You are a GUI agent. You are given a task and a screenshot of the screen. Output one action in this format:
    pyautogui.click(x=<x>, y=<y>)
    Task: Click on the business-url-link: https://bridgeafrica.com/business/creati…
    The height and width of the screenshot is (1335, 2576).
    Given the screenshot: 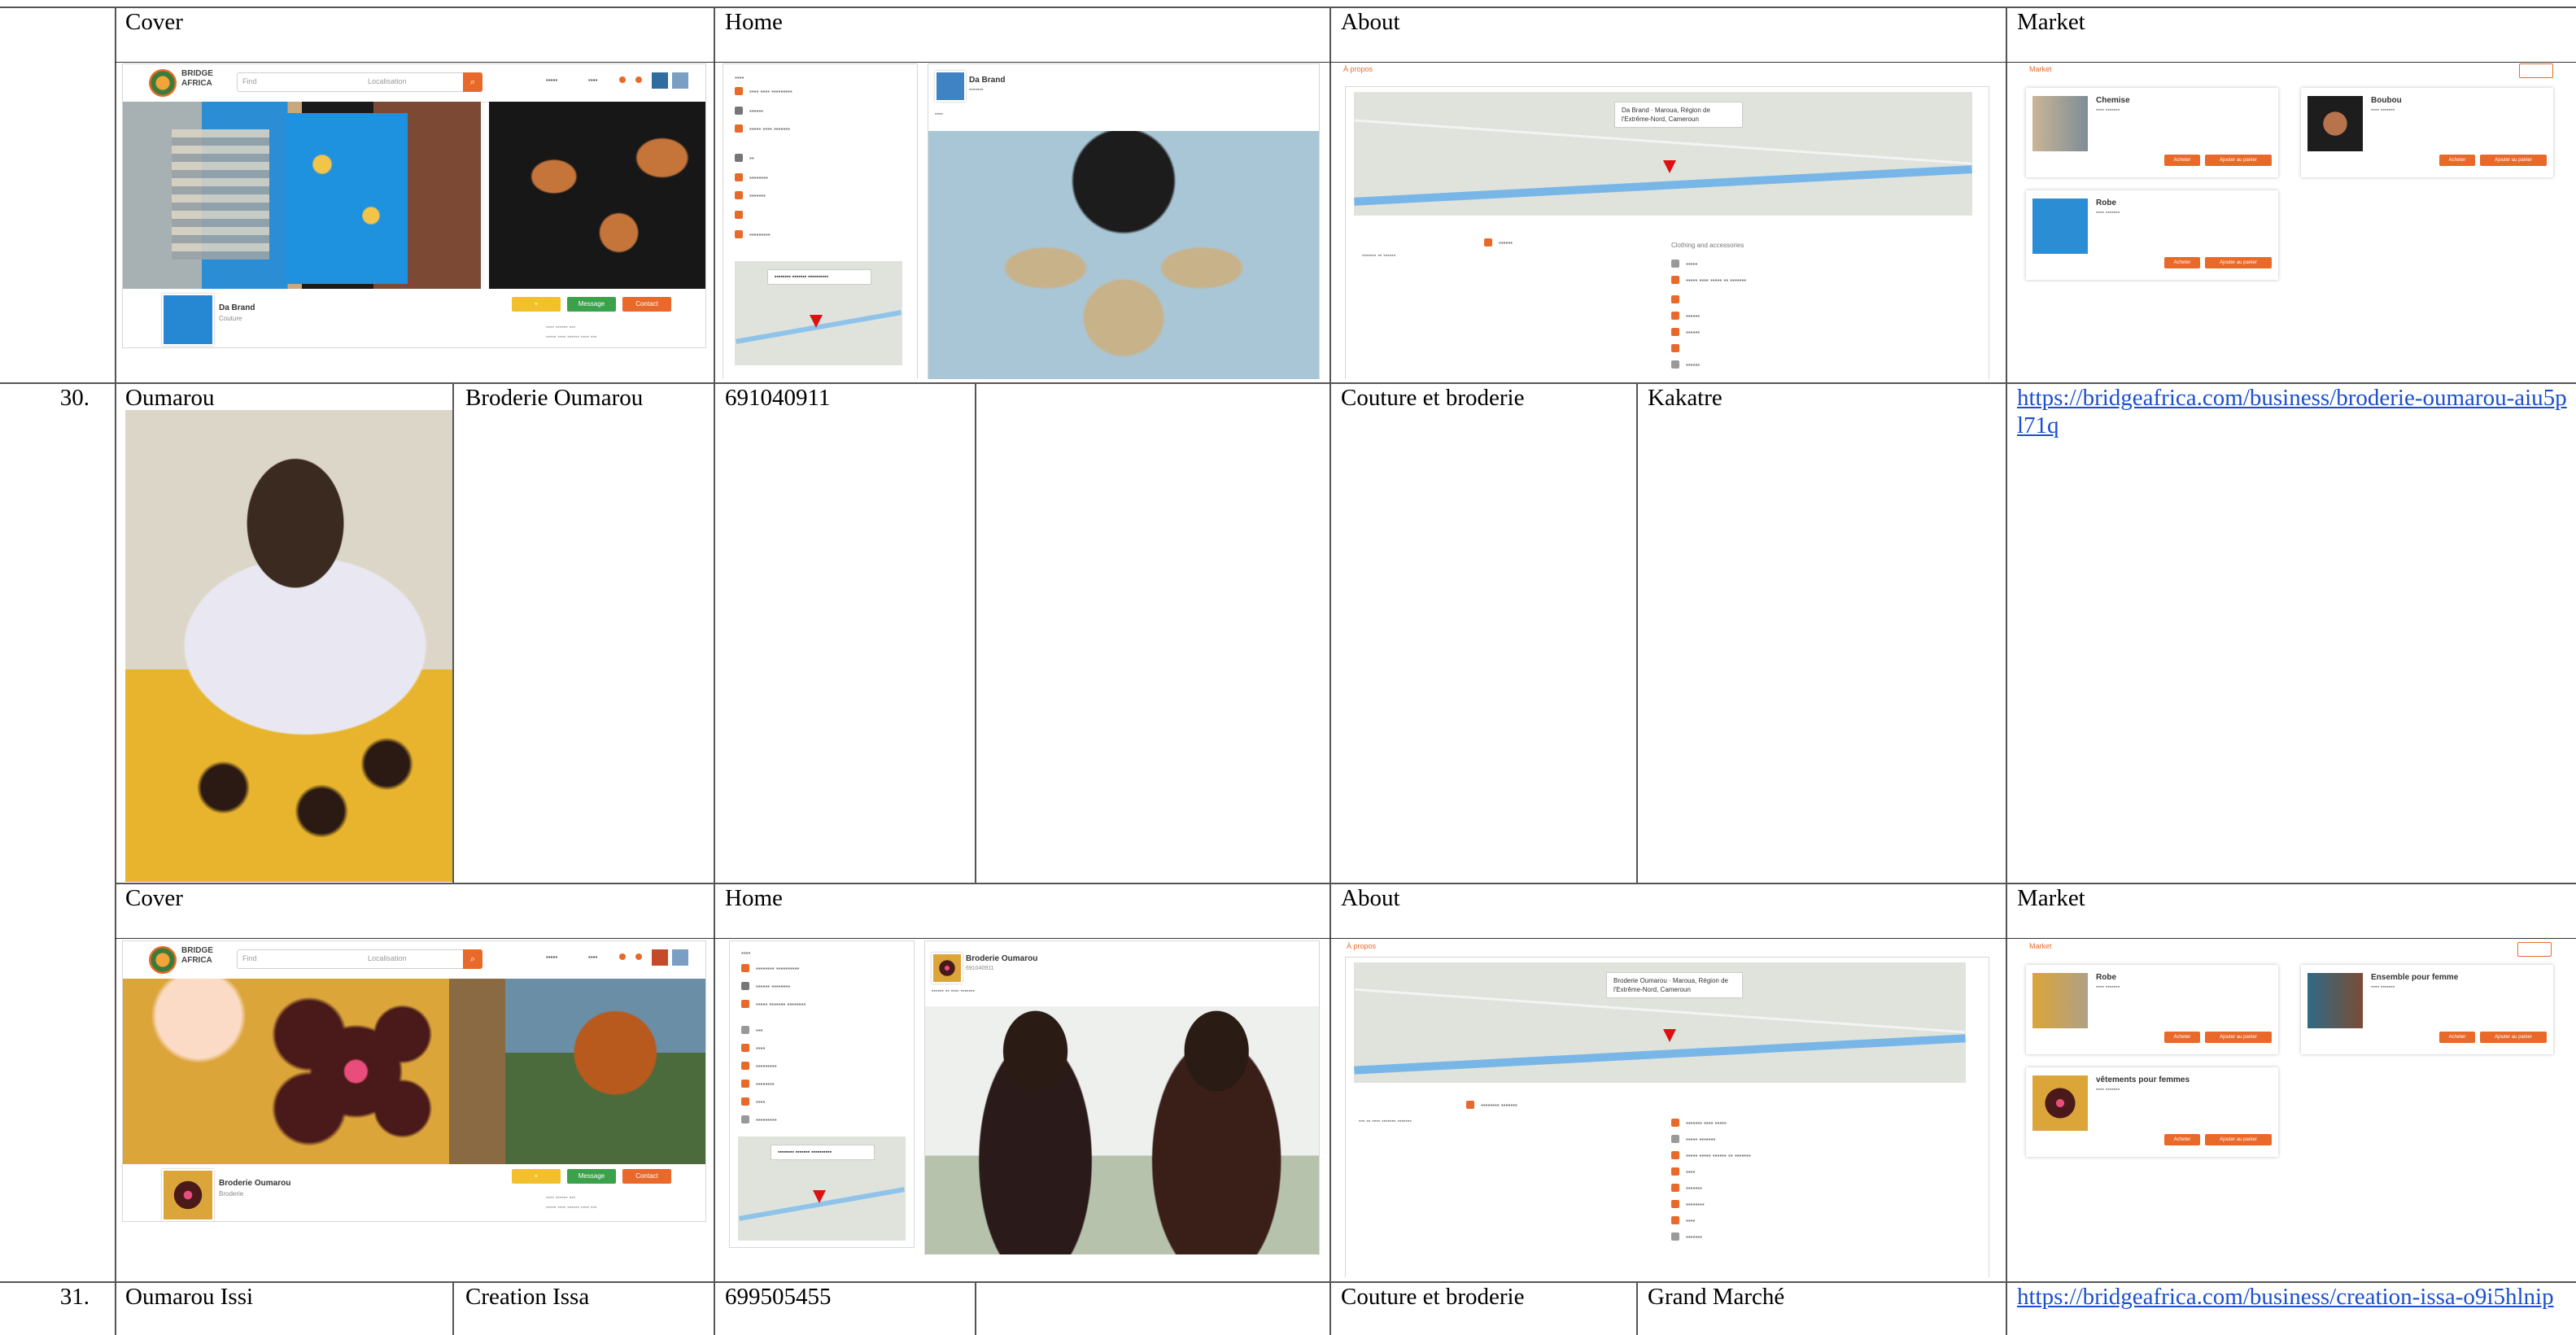 What is the action you would take?
    pyautogui.click(x=2293, y=1297)
    